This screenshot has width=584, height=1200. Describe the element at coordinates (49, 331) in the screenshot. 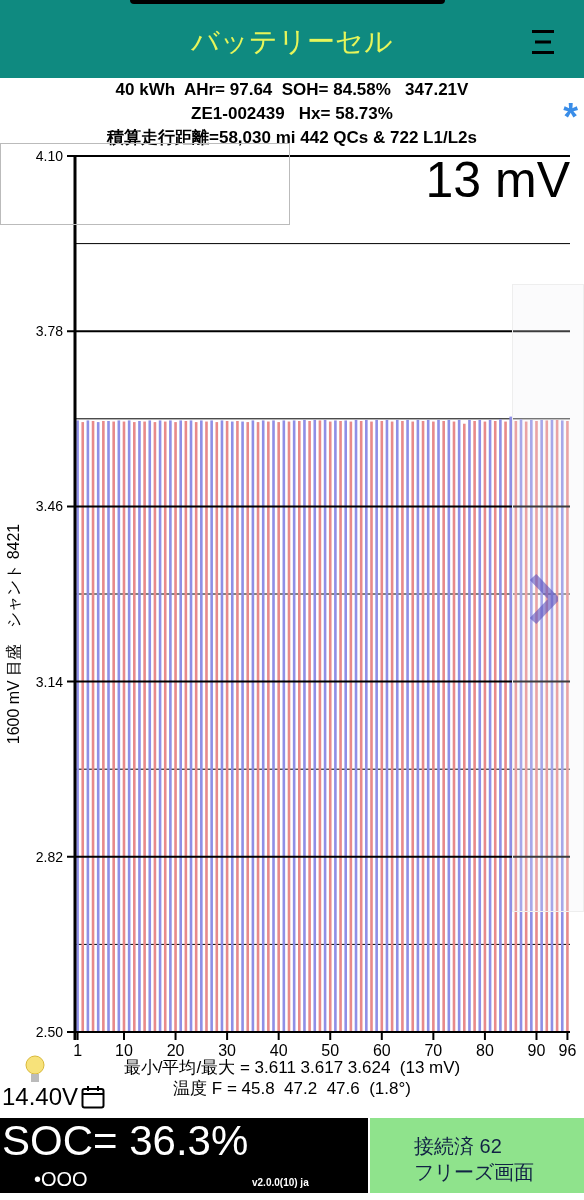

I see `y-tick-label: 3.78` at that location.